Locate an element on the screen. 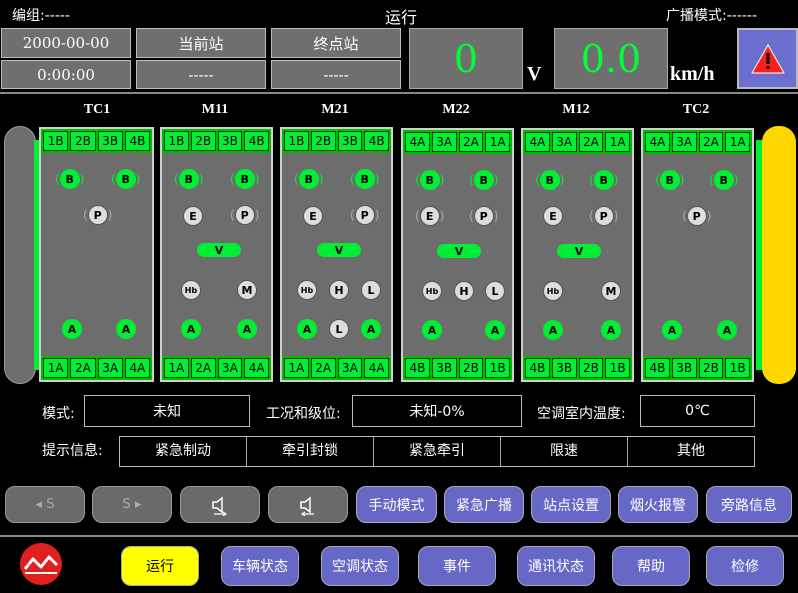 Image resolution: width=798 pixels, height=593 pixels. station-setting-button: 站点设置 is located at coordinates (571, 504).